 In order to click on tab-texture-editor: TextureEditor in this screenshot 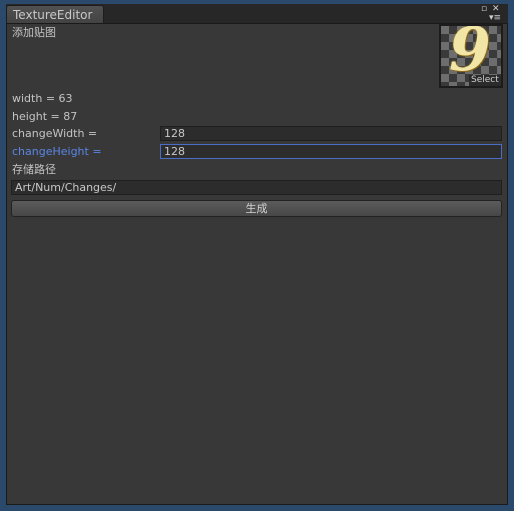, I will do `click(55, 14)`.